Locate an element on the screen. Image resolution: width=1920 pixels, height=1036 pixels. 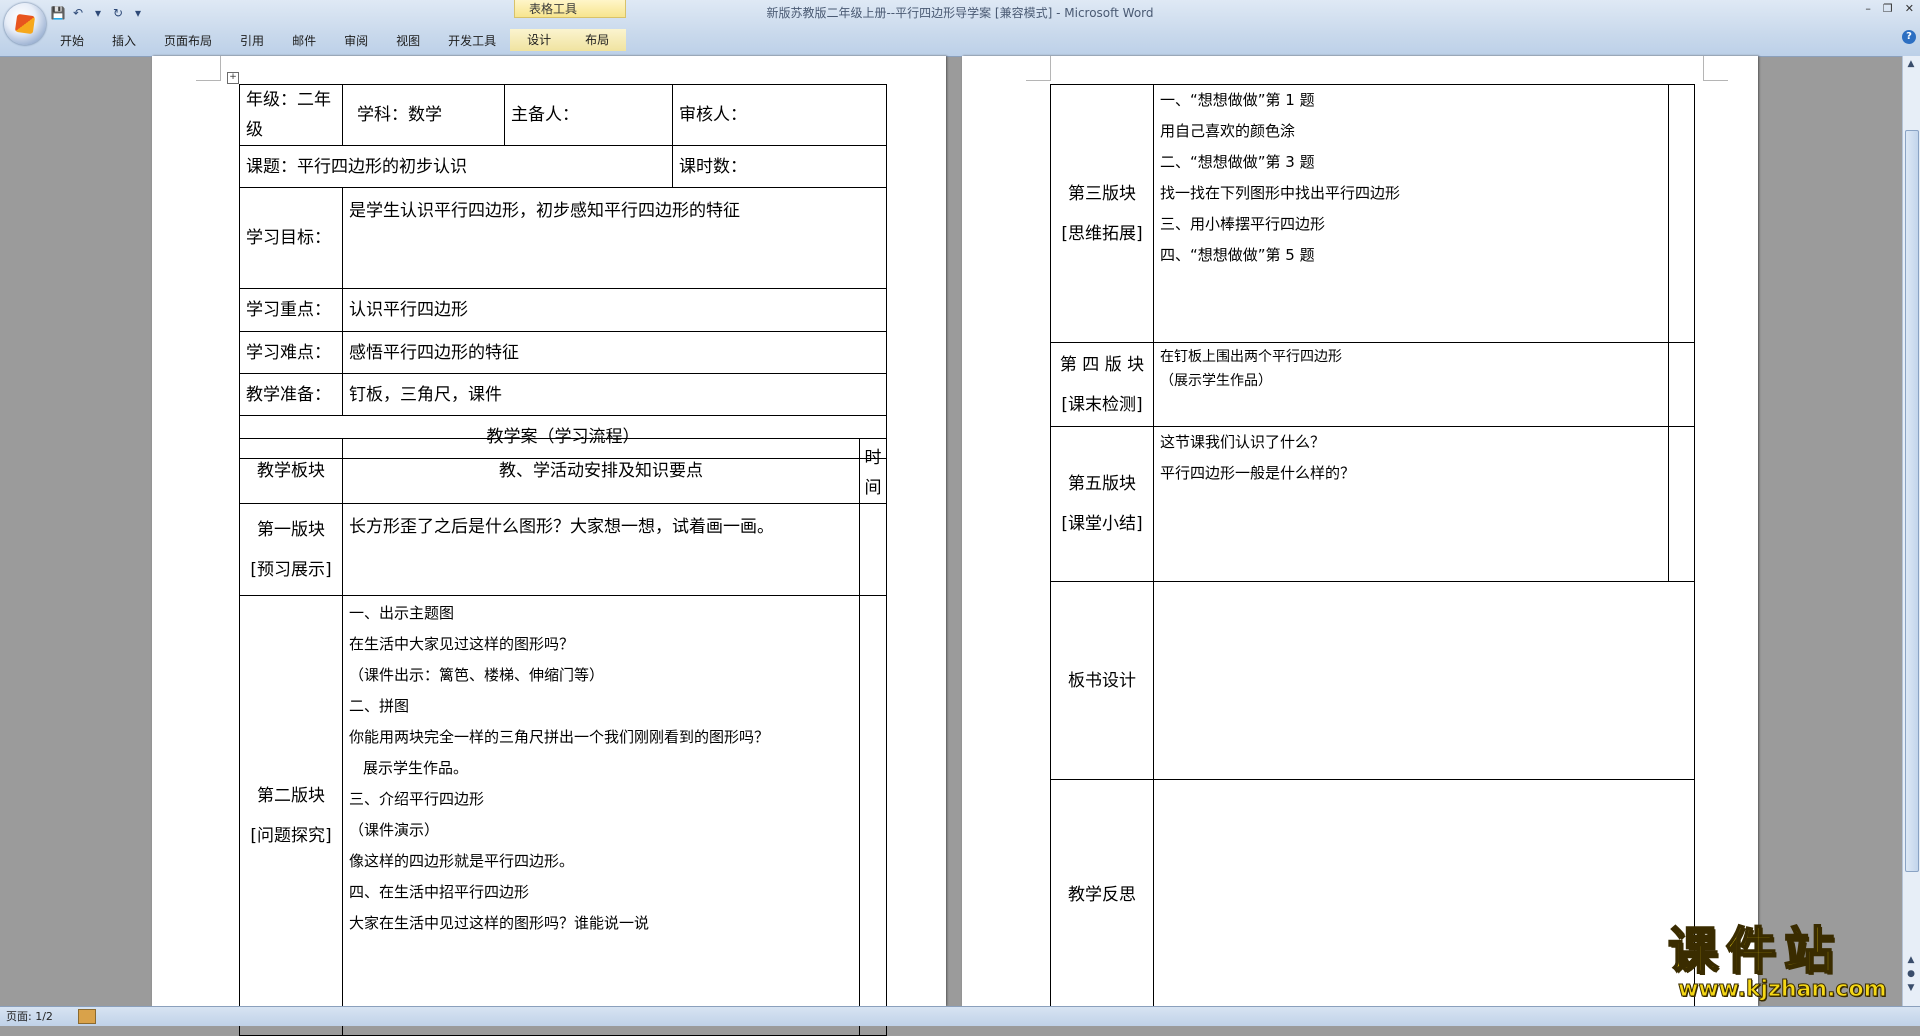
scroll-up-icon: ▲ is located at coordinates (1911, 64).